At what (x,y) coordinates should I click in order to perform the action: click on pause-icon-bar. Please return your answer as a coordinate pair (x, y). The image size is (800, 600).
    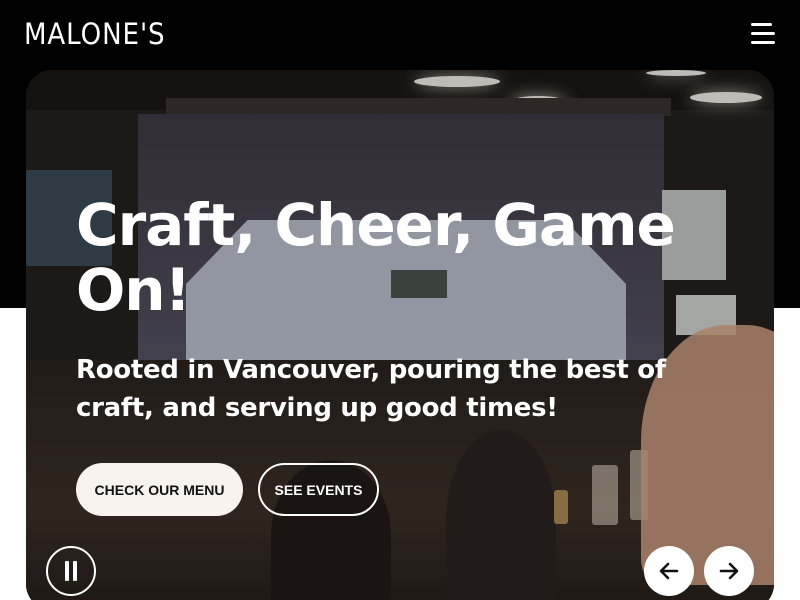
    Looking at the image, I should click on (75, 571).